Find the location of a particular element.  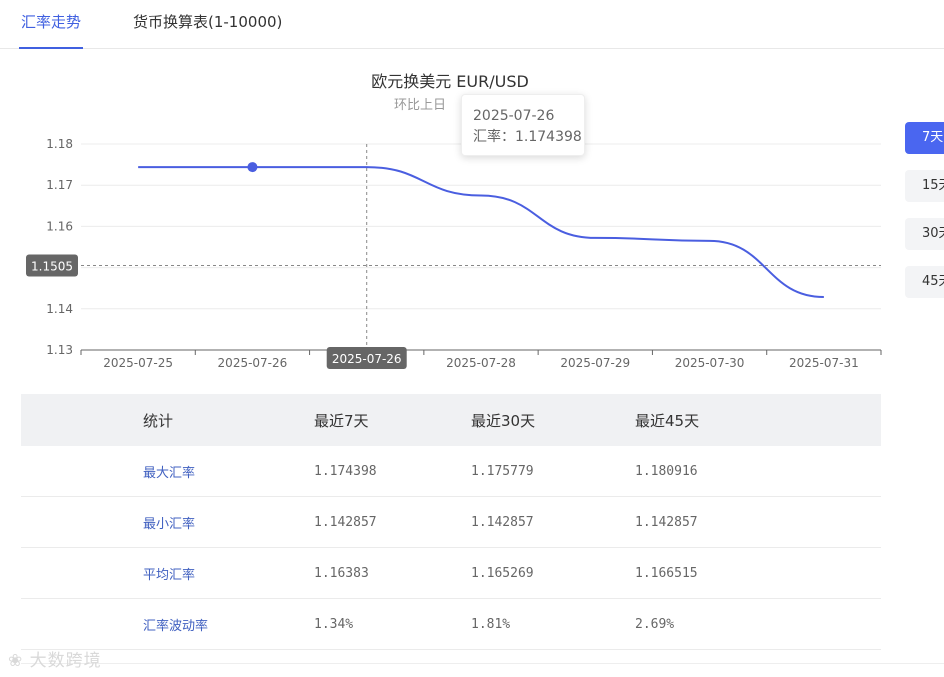

cell-value: 1.81% is located at coordinates (552, 624).